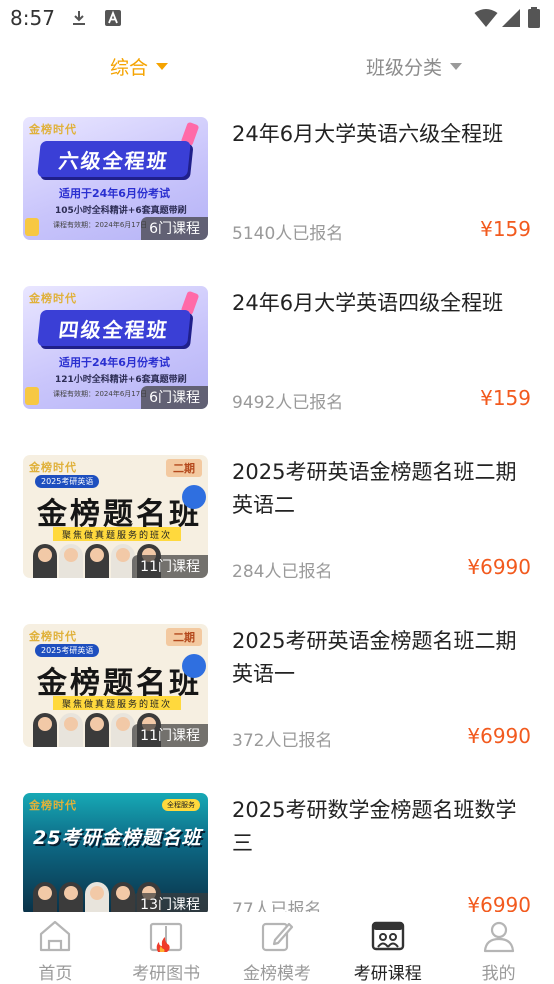  What do you see at coordinates (498, 937) in the screenshot?
I see `profile-icon` at bounding box center [498, 937].